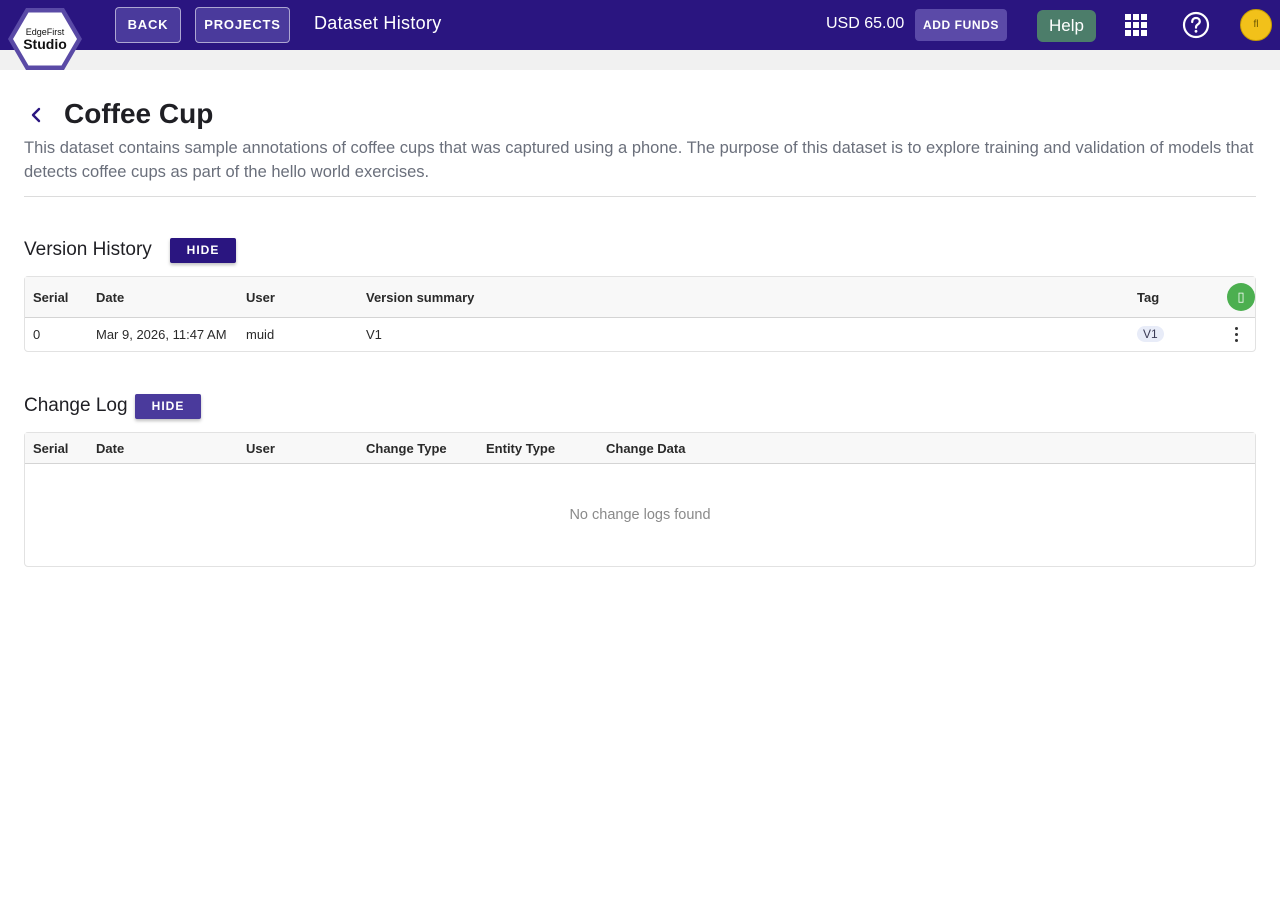 This screenshot has height=900, width=1280. I want to click on column-version-summary: Version summary, so click(420, 297).